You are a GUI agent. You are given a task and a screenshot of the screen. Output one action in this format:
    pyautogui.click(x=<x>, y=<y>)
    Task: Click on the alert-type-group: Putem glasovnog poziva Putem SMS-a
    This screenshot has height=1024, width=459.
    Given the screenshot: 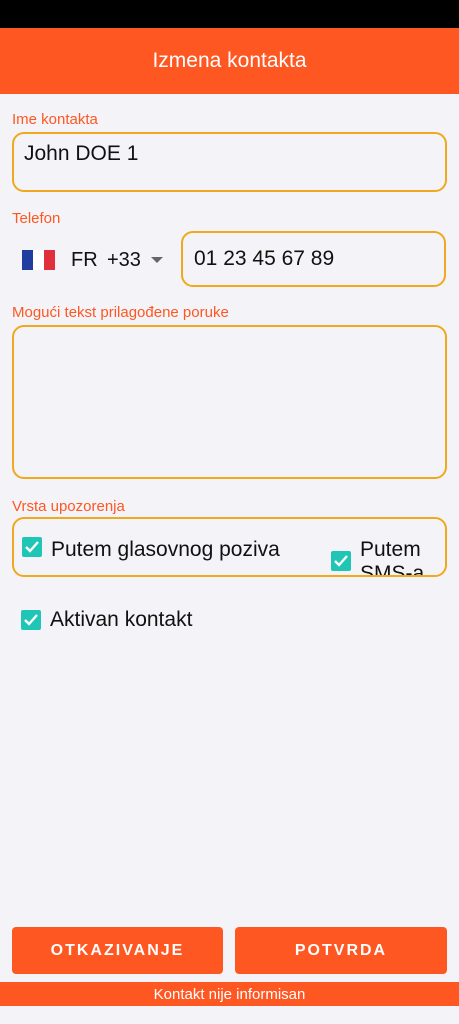 What is the action you would take?
    pyautogui.click(x=229, y=547)
    